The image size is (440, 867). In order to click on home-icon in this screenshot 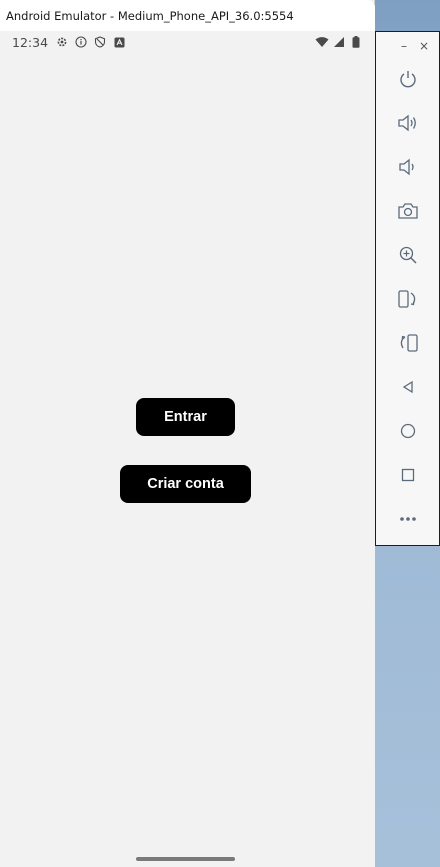, I will do `click(408, 431)`.